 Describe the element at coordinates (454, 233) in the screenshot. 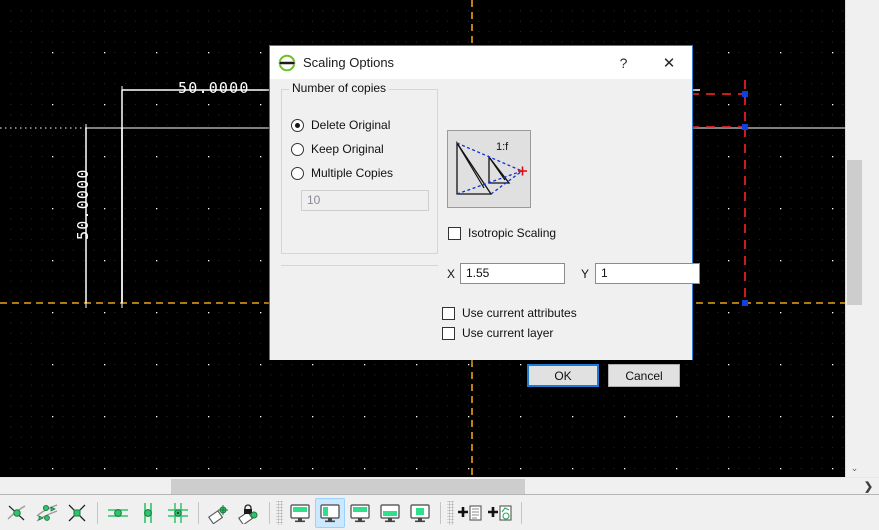

I see `isotropic-scaling-box` at that location.